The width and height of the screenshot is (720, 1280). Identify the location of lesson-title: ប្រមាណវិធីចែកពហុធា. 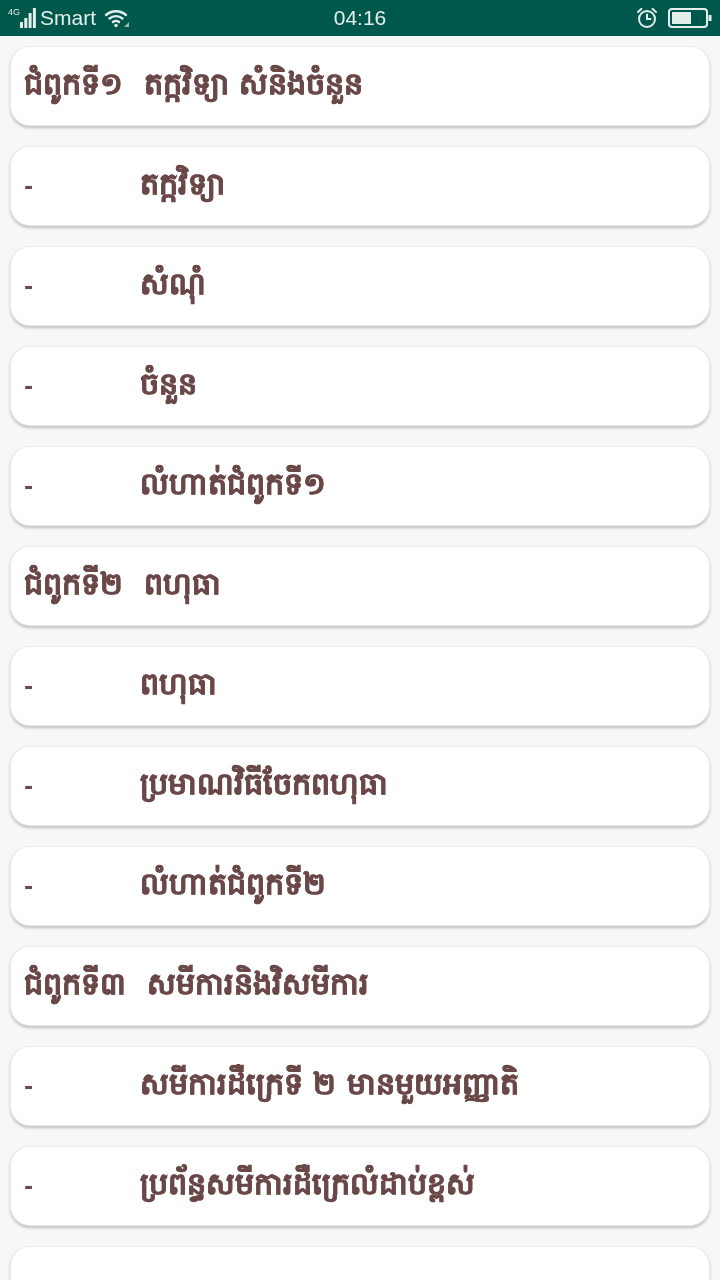
(264, 784).